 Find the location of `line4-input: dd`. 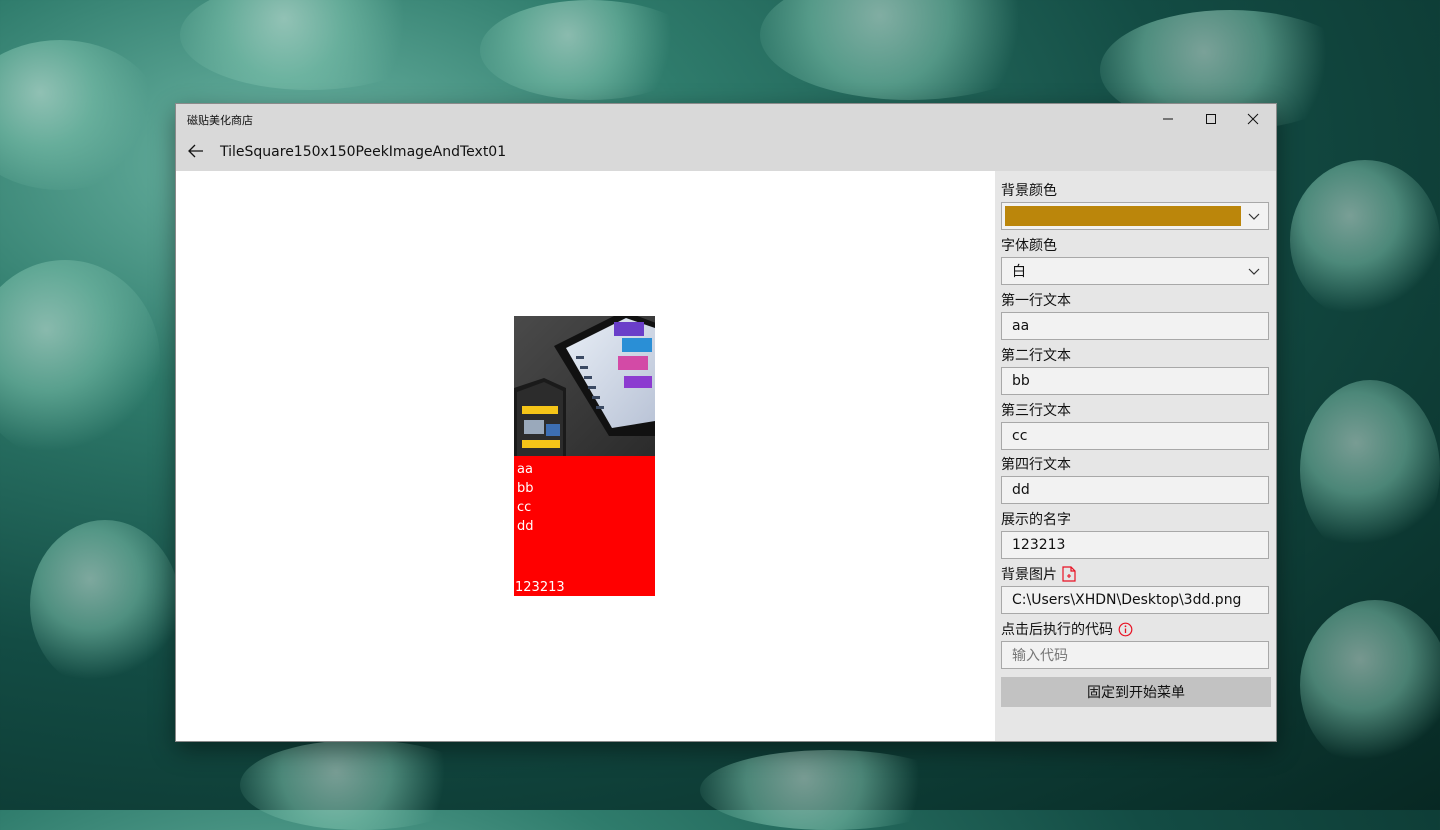

line4-input: dd is located at coordinates (1135, 490).